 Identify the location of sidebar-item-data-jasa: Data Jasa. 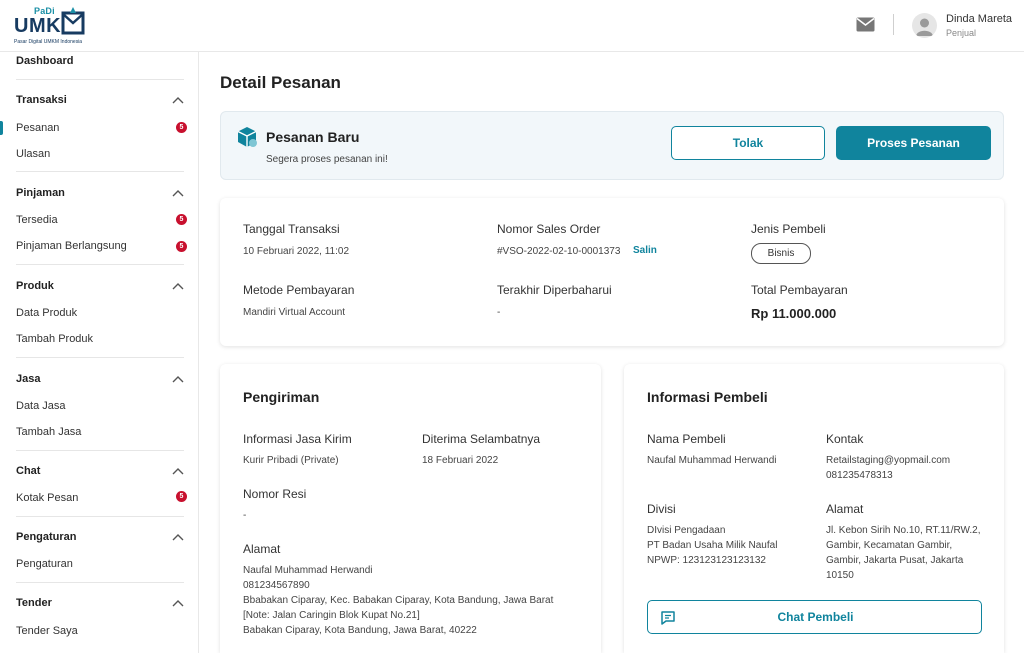
(41, 406).